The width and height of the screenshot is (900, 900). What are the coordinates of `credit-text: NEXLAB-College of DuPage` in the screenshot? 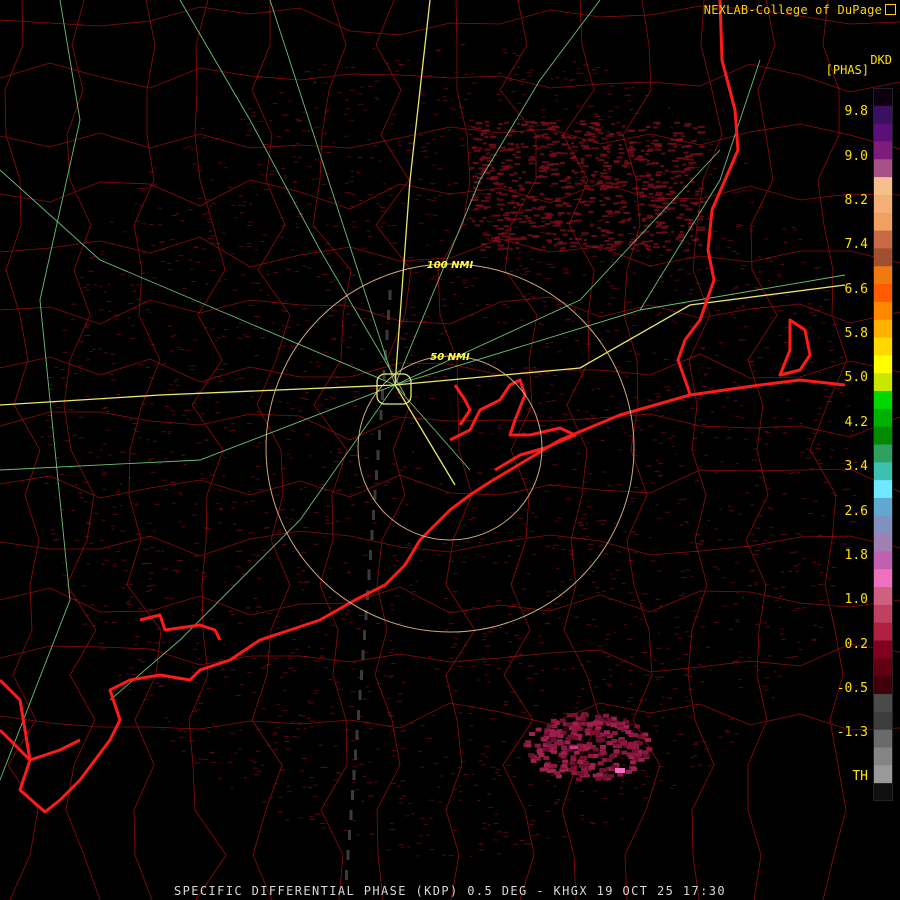 It's located at (792, 10).